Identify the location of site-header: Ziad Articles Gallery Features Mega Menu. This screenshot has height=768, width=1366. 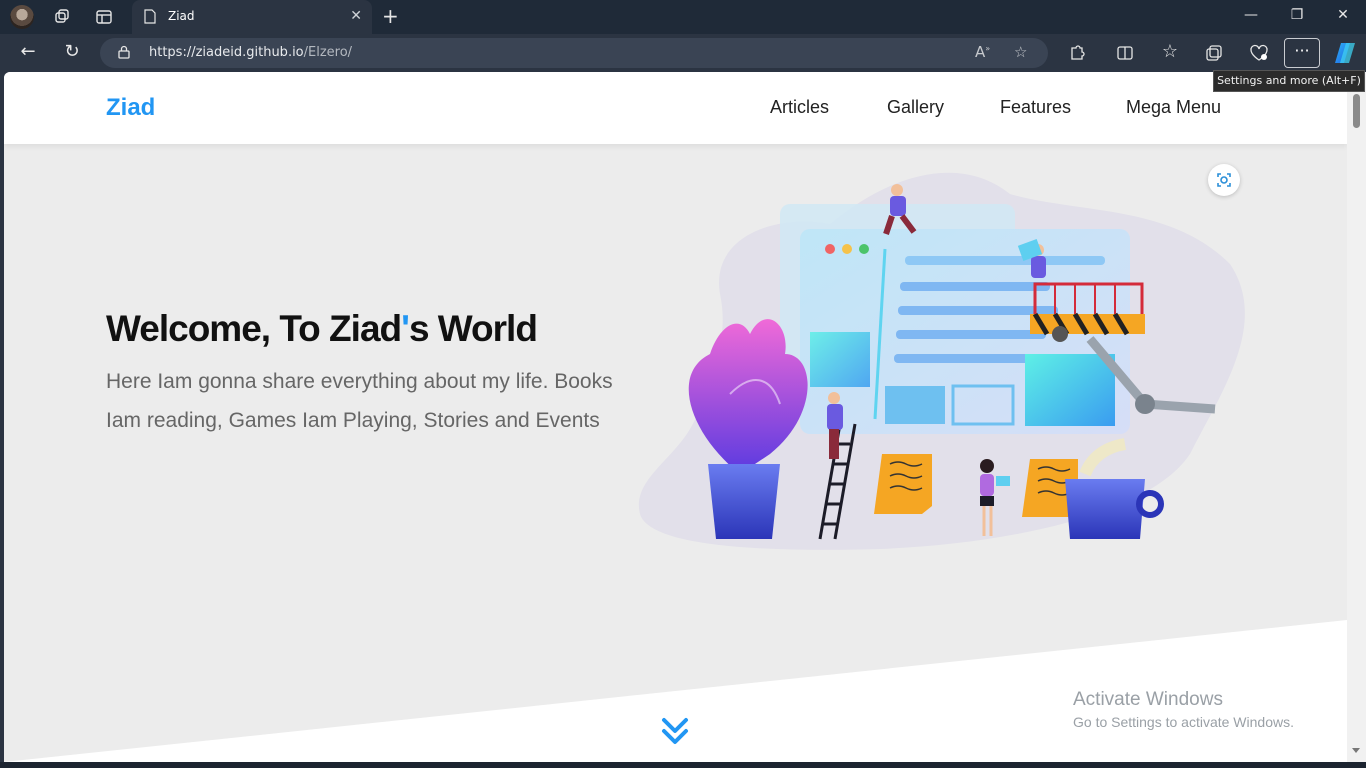
(675, 108).